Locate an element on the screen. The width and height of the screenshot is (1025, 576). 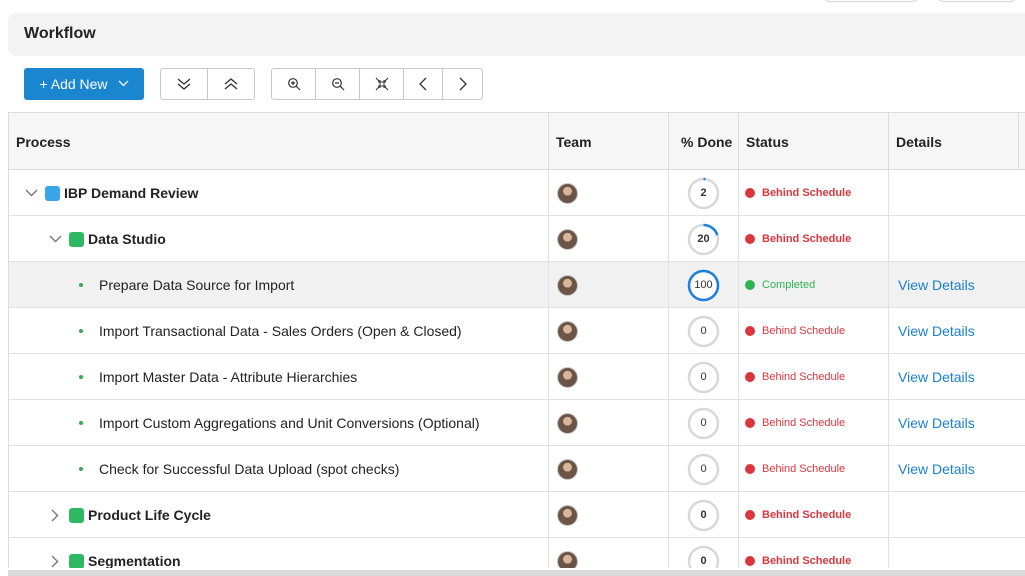
previous-button is located at coordinates (423, 84).